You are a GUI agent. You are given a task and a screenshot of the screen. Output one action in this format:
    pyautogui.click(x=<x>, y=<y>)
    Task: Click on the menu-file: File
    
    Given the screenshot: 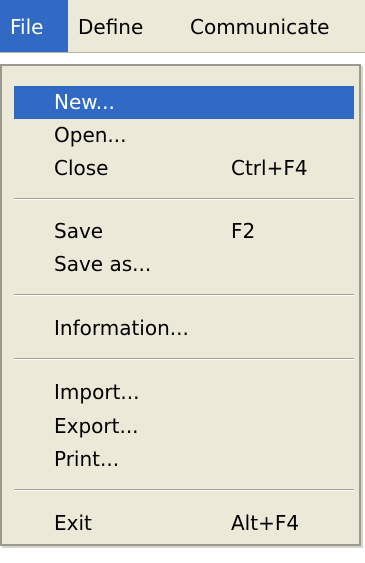 What is the action you would take?
    pyautogui.click(x=34, y=26)
    